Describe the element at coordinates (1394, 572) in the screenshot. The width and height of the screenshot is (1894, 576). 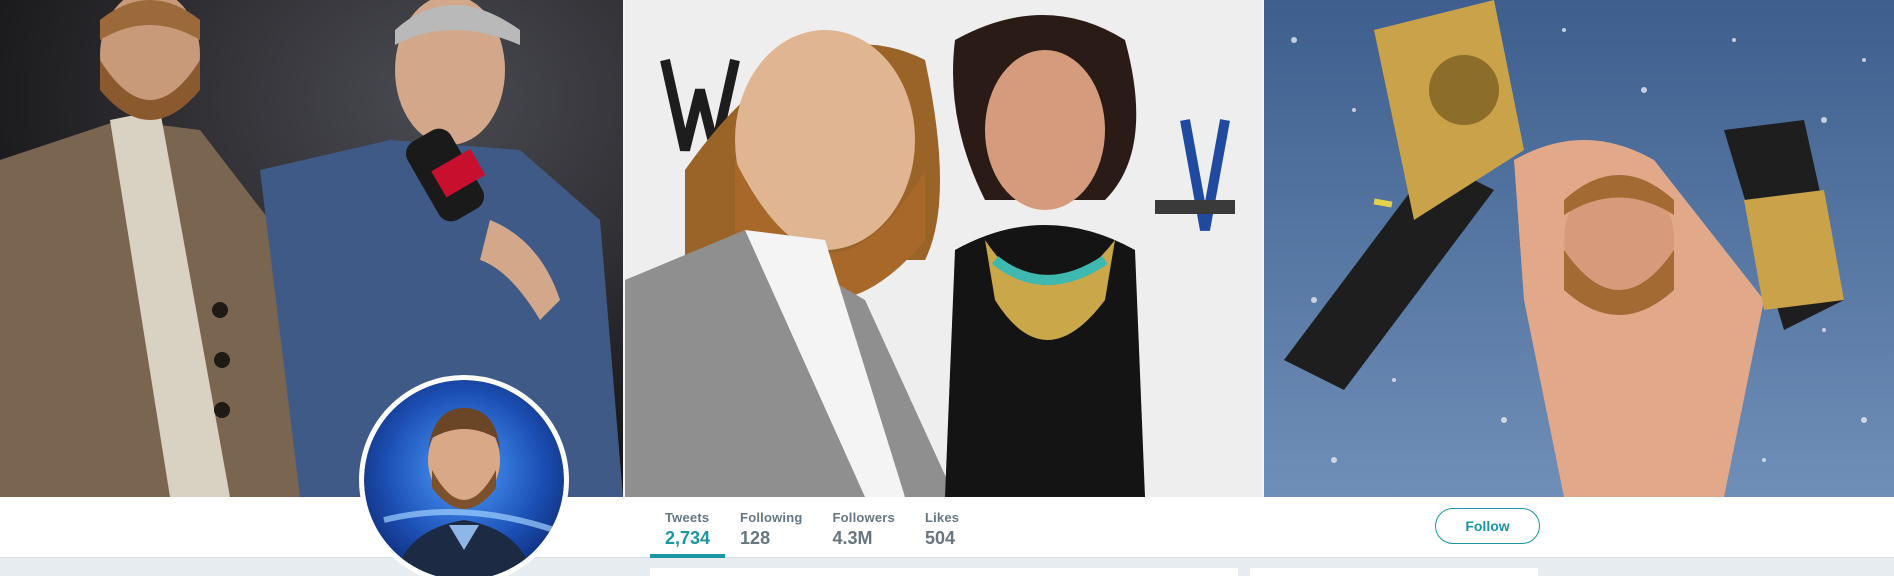
I see `sidebar-card` at that location.